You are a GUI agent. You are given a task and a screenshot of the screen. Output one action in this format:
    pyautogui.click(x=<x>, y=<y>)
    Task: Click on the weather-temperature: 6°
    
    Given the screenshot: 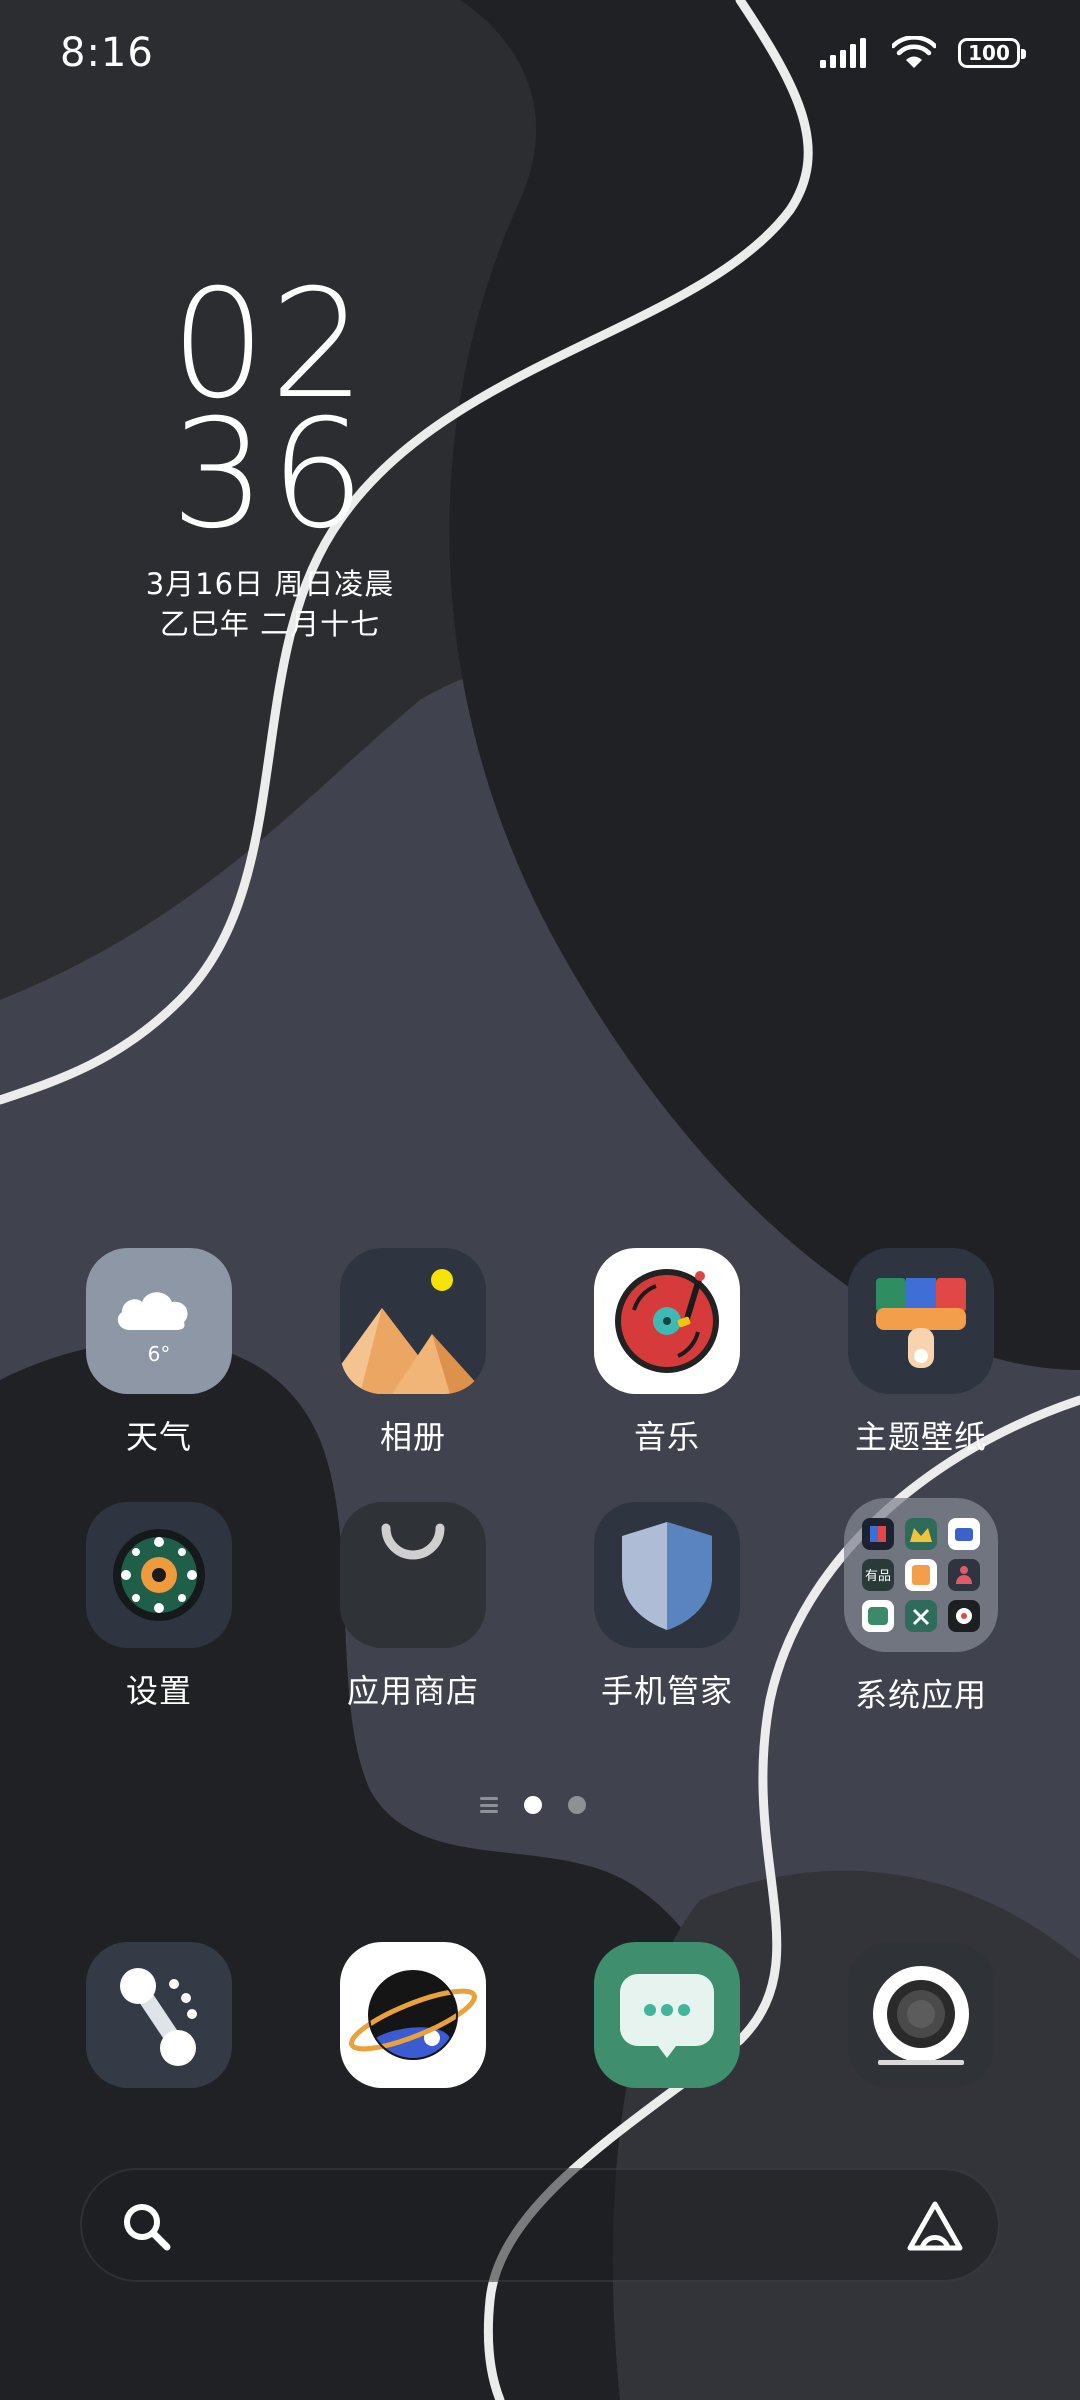 What is the action you would take?
    pyautogui.click(x=159, y=1354)
    